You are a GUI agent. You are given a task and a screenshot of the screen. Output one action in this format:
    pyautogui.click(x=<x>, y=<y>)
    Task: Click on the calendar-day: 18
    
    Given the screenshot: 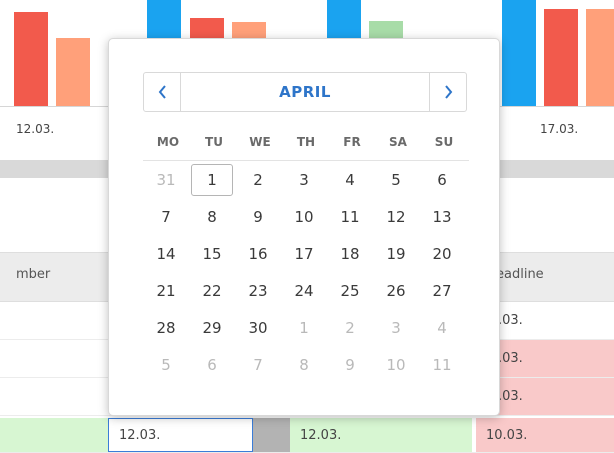 What is the action you would take?
    pyautogui.click(x=350, y=254)
    